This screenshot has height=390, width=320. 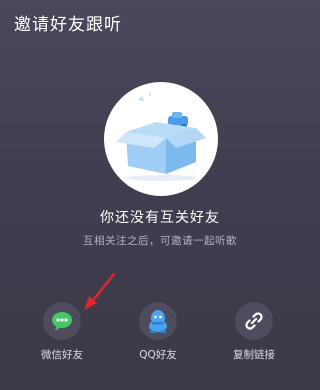 I want to click on copy-link-button, so click(x=254, y=321).